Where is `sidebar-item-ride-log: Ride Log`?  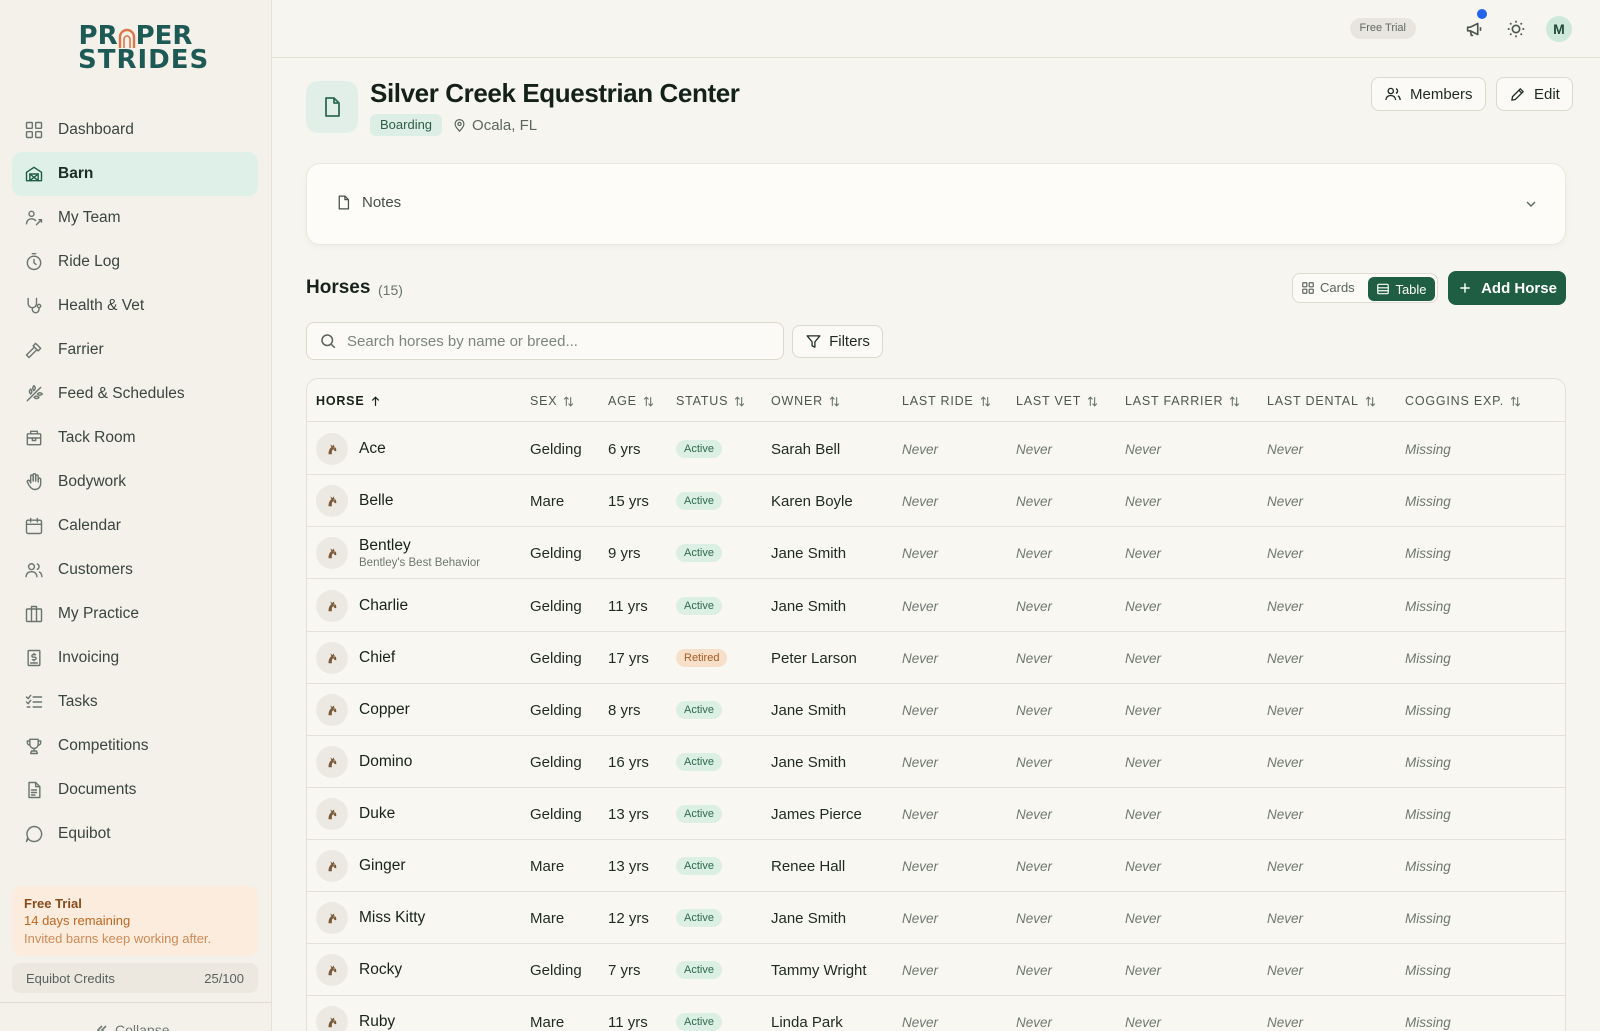 sidebar-item-ride-log: Ride Log is located at coordinates (135, 262).